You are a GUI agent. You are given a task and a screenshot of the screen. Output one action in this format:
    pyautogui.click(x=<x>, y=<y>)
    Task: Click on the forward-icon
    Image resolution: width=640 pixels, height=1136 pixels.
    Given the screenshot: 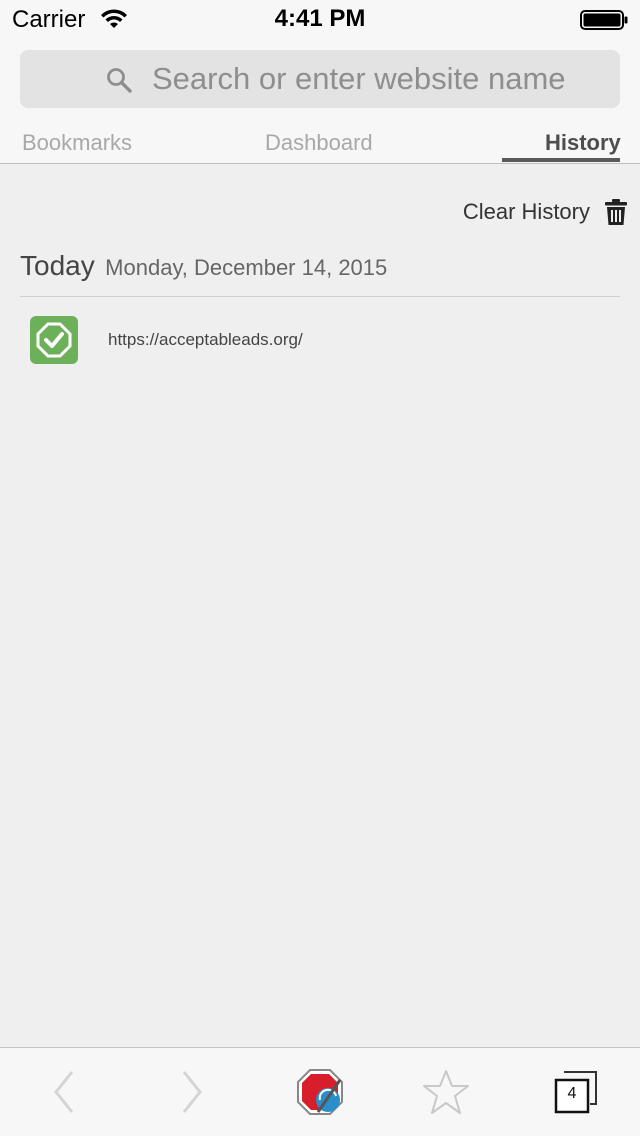 What is the action you would take?
    pyautogui.click(x=192, y=1092)
    